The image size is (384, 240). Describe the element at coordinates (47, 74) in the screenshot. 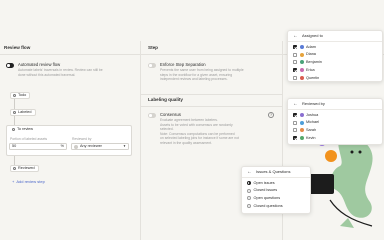

I see `automated-review-desc-2: done without this automated traversal.` at that location.